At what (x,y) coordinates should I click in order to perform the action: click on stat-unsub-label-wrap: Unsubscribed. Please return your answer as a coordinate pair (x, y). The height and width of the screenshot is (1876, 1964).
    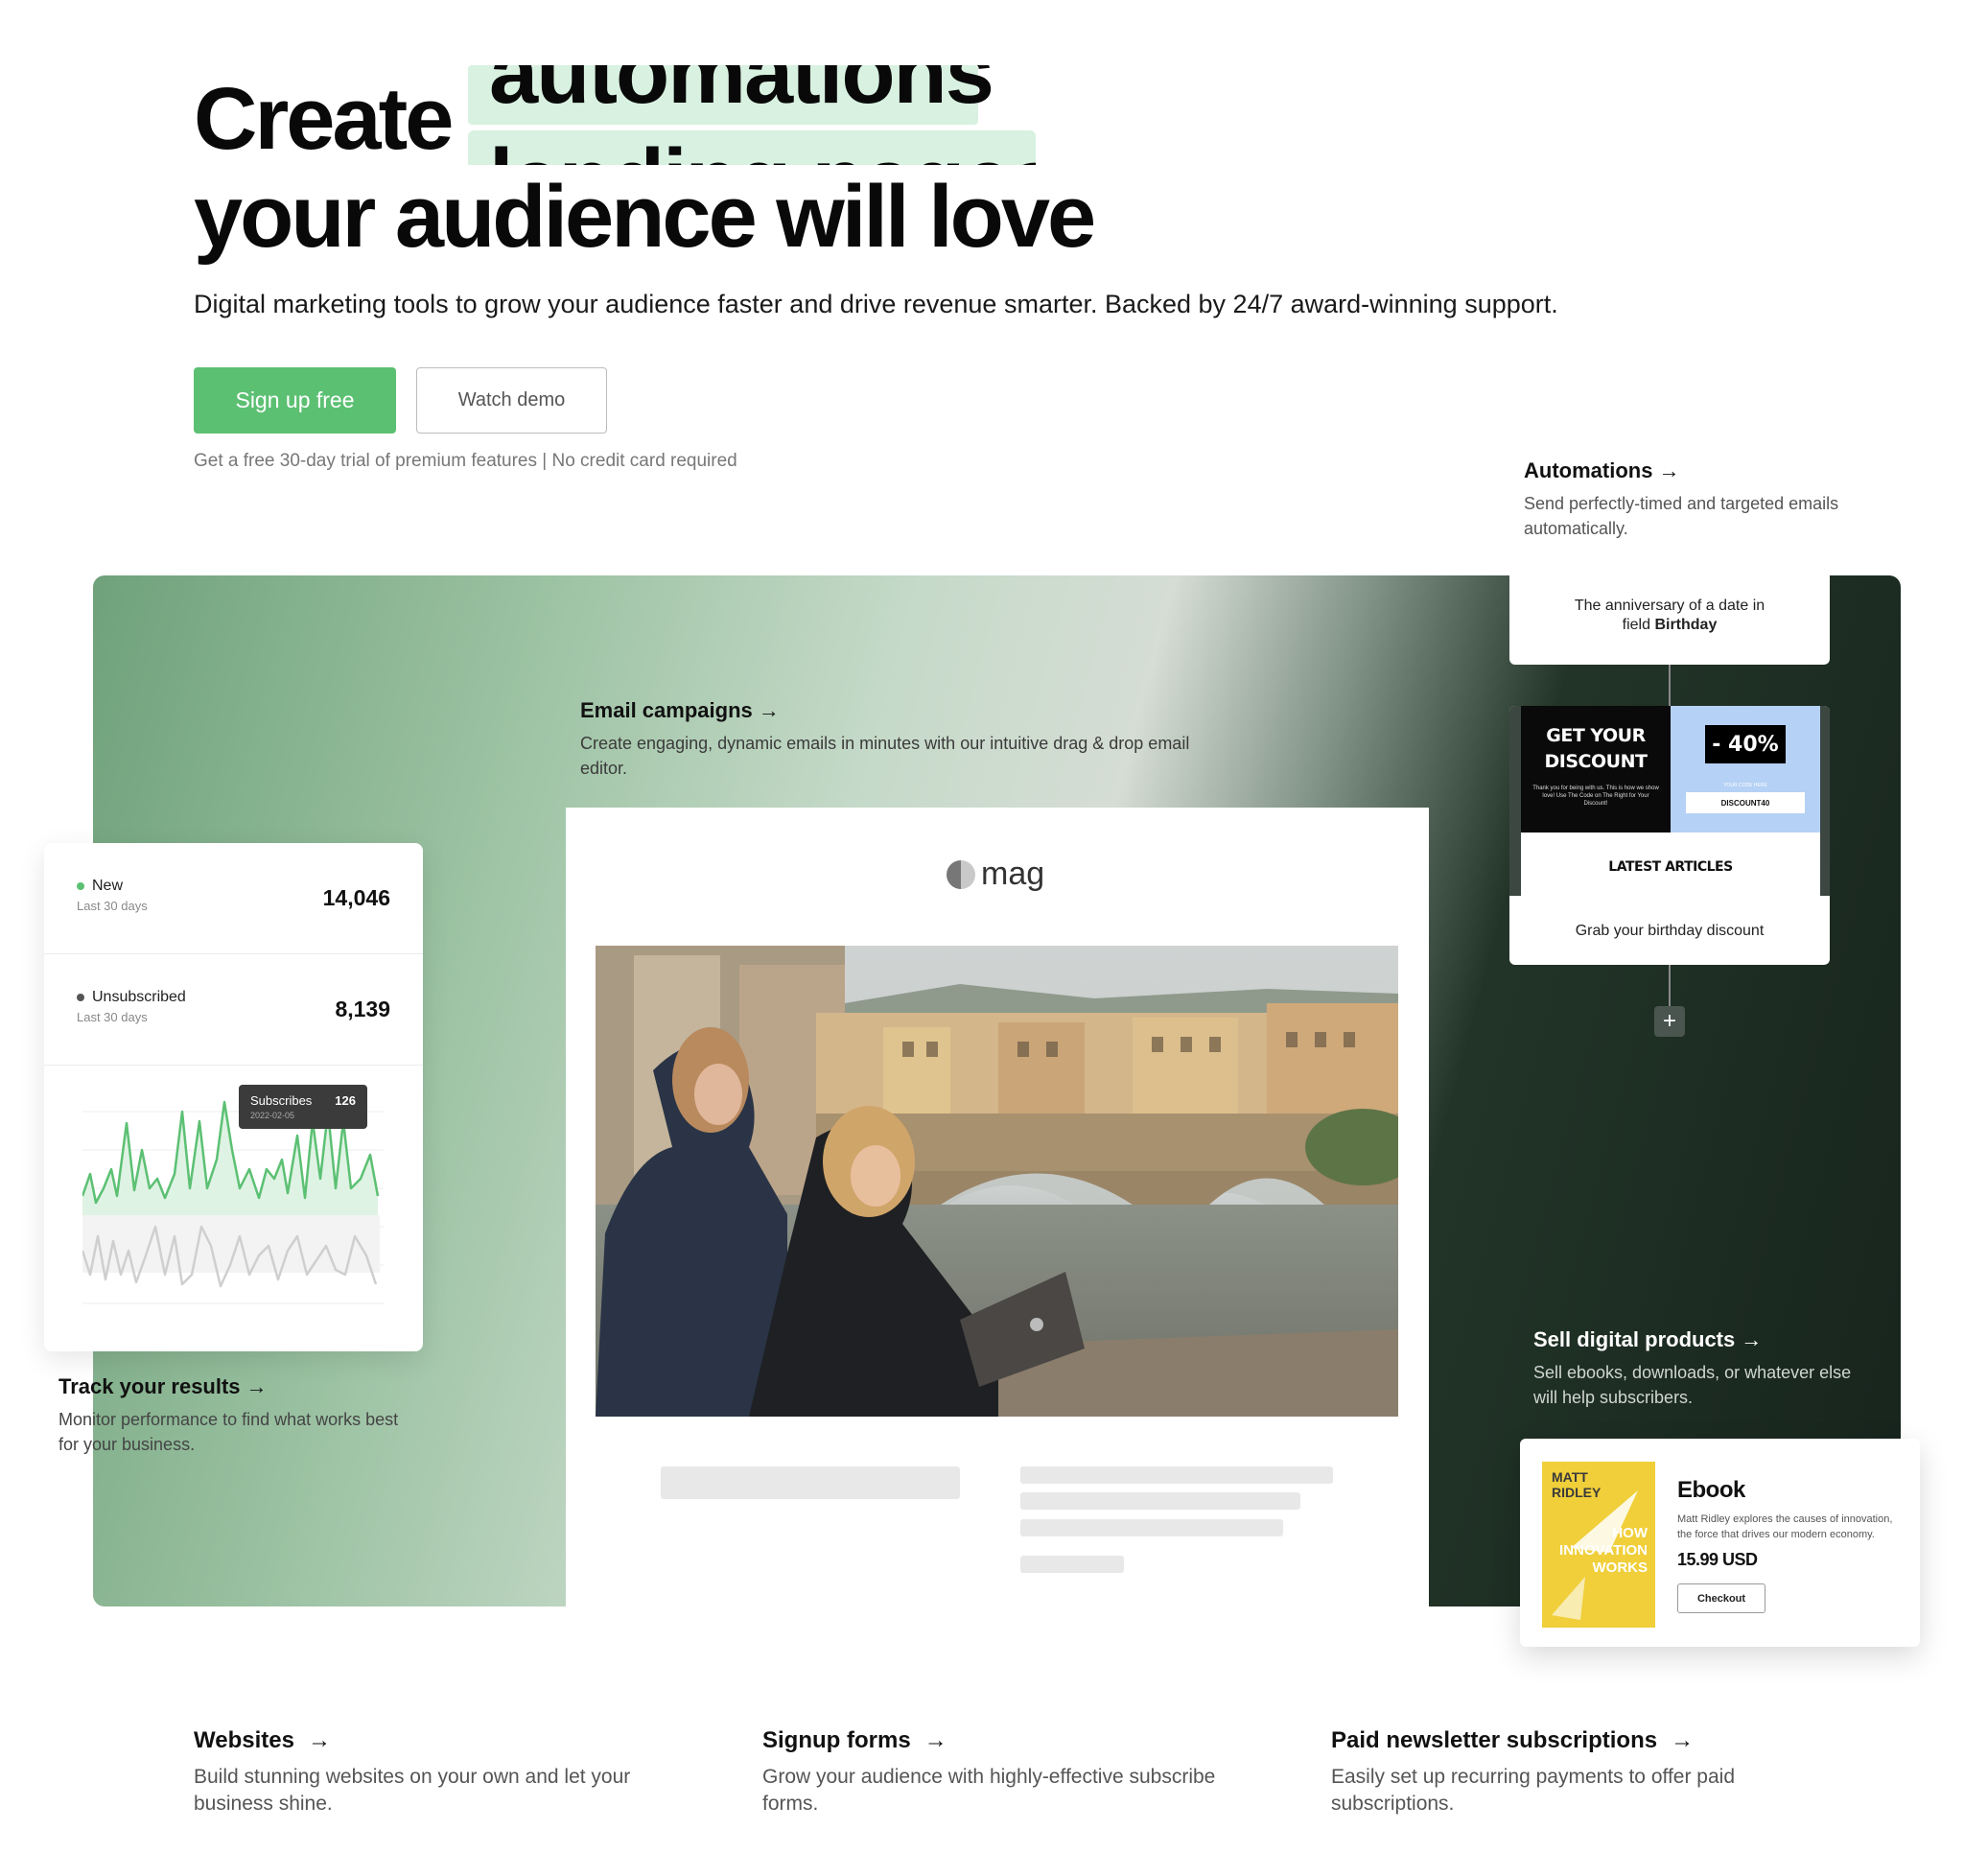
    Looking at the image, I should click on (131, 997).